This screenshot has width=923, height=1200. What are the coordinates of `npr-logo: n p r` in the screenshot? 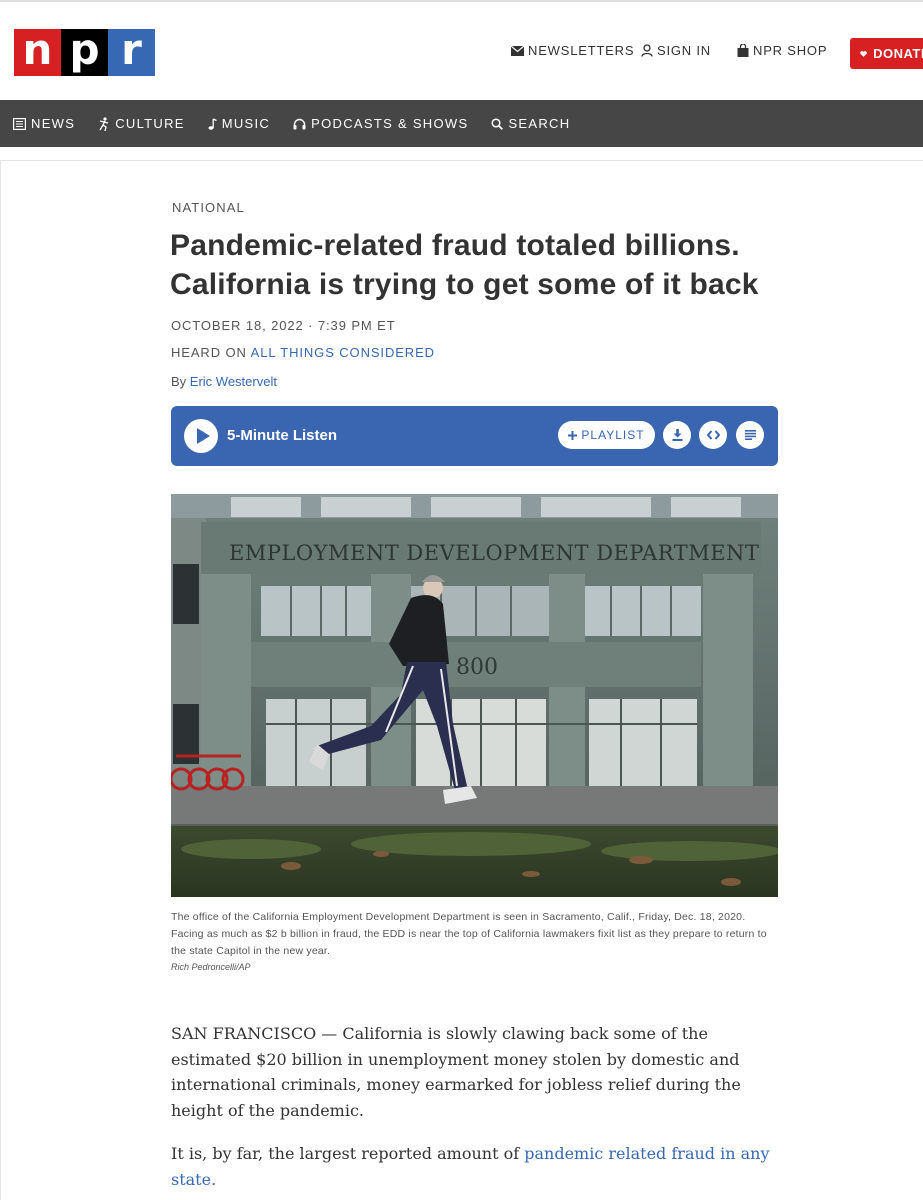 It's located at (84, 52).